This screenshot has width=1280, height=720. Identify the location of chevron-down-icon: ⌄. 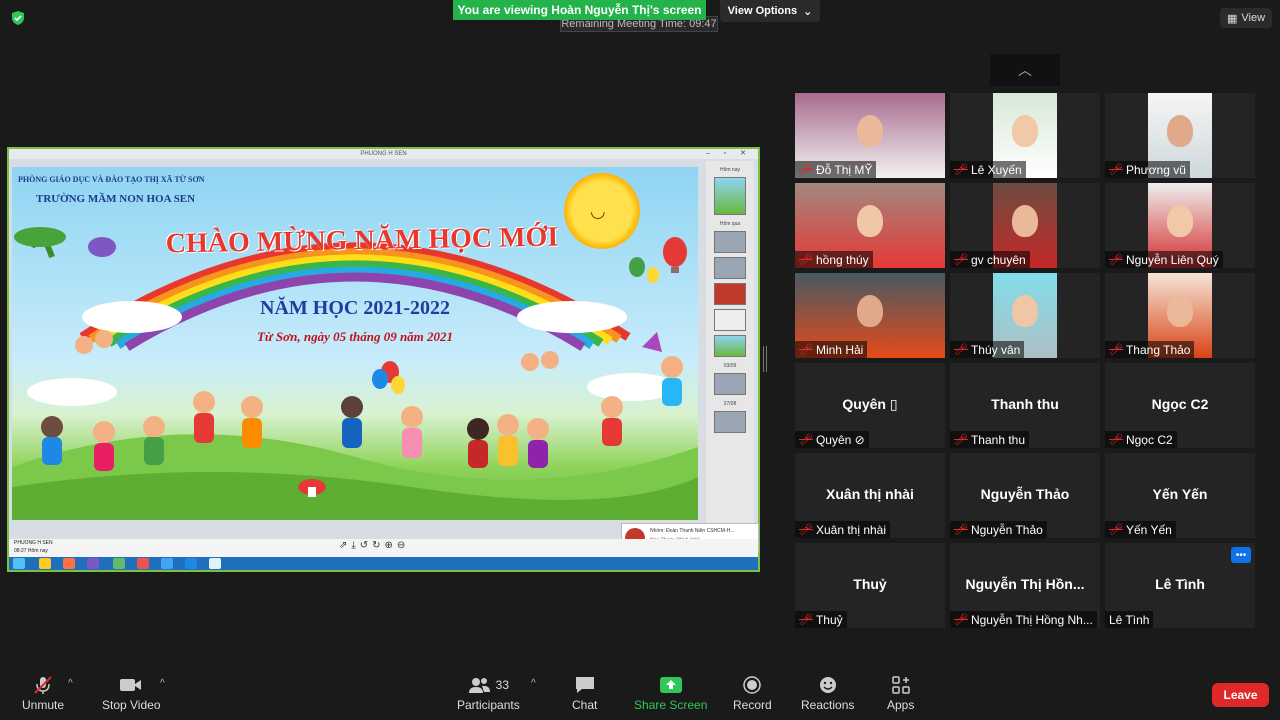
(808, 11).